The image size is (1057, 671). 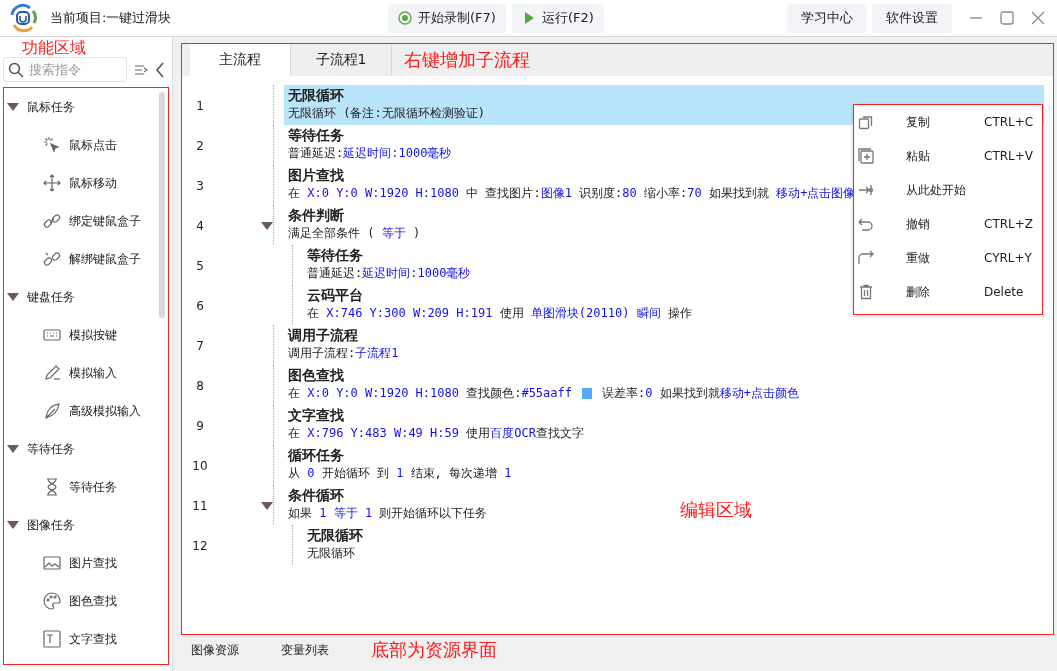 What do you see at coordinates (52, 373) in the screenshot?
I see `pen-icon` at bounding box center [52, 373].